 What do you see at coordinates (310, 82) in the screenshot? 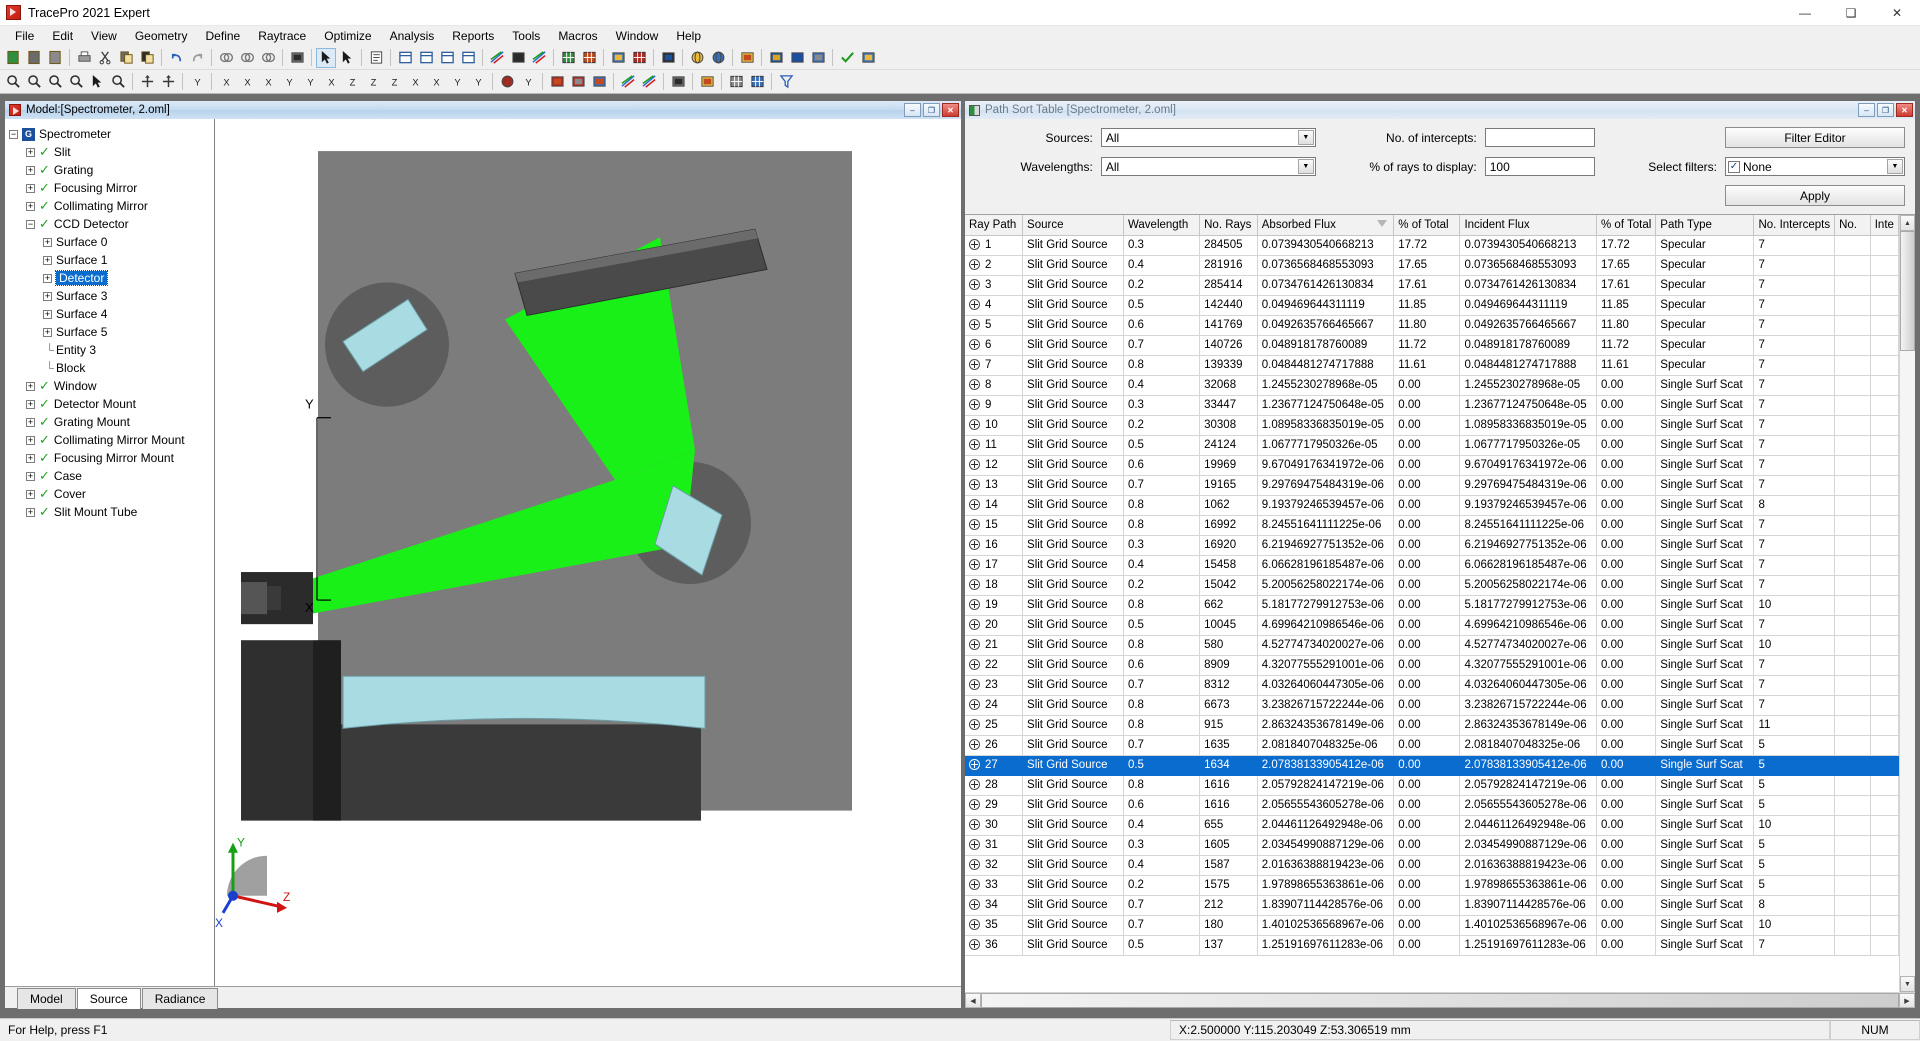
I see `view-y2-icon: Y` at bounding box center [310, 82].